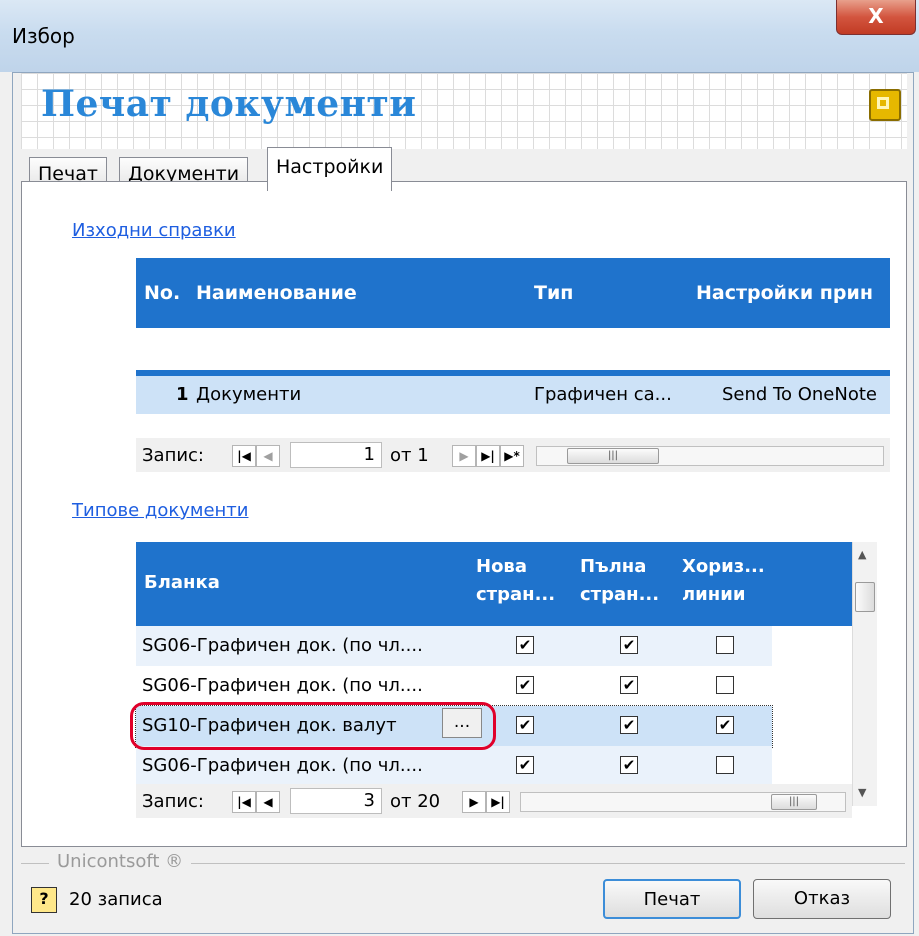 Image resolution: width=919 pixels, height=936 pixels. Describe the element at coordinates (459, 36) in the screenshot. I see `window-titlebar: Избор X` at that location.